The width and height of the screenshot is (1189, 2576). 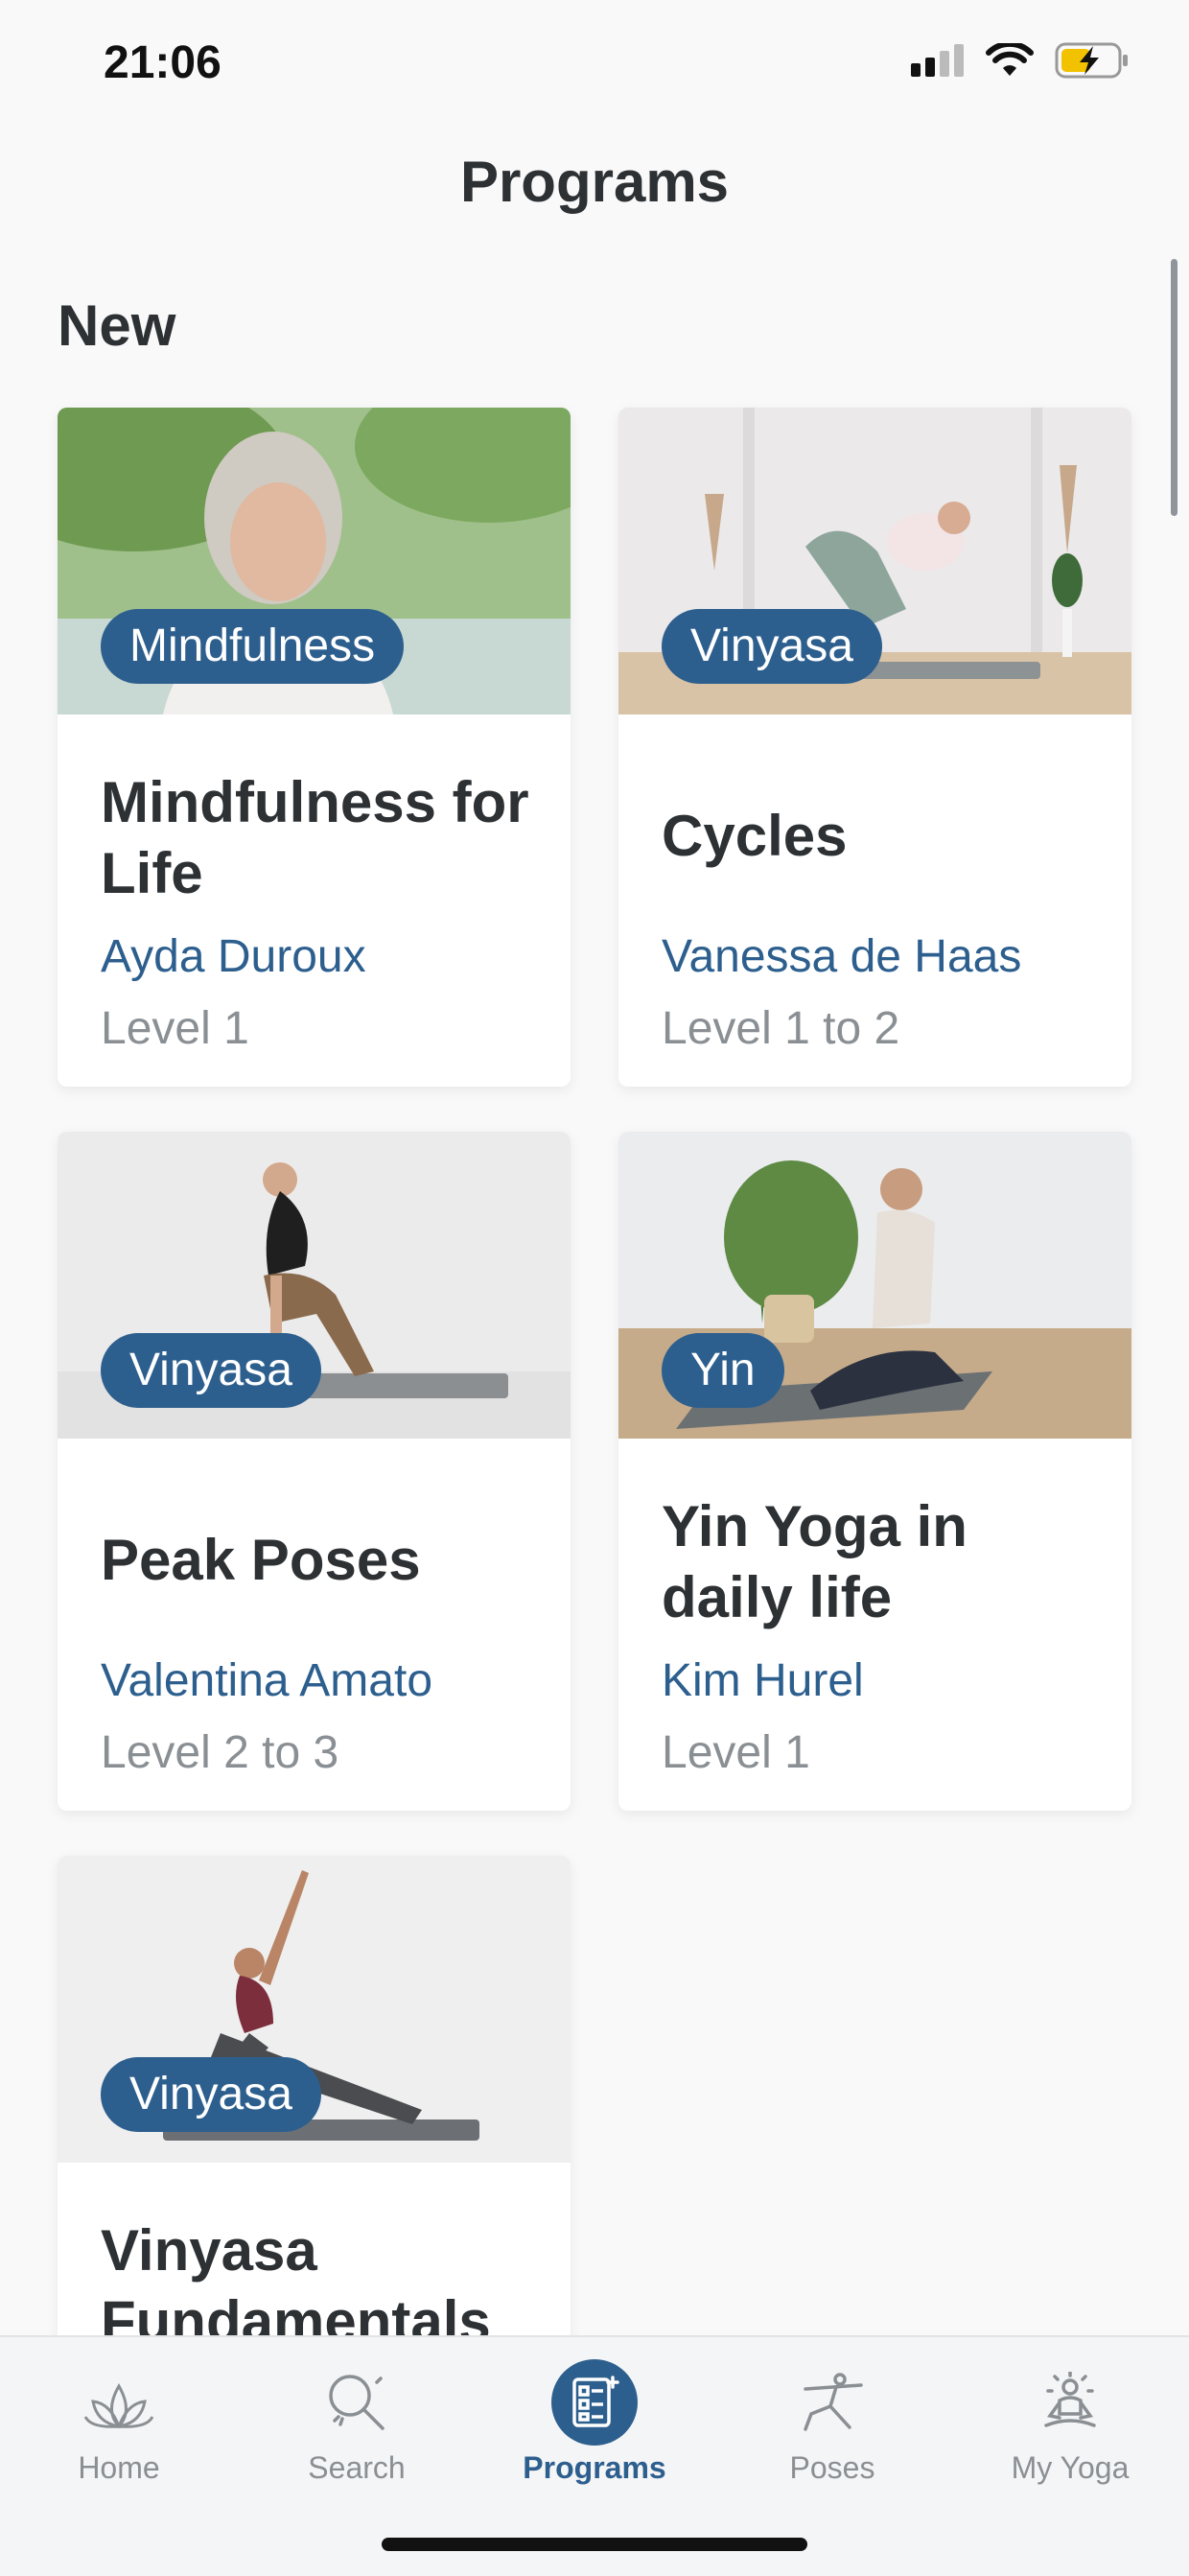 What do you see at coordinates (1010, 59) in the screenshot?
I see `wifi-icon` at bounding box center [1010, 59].